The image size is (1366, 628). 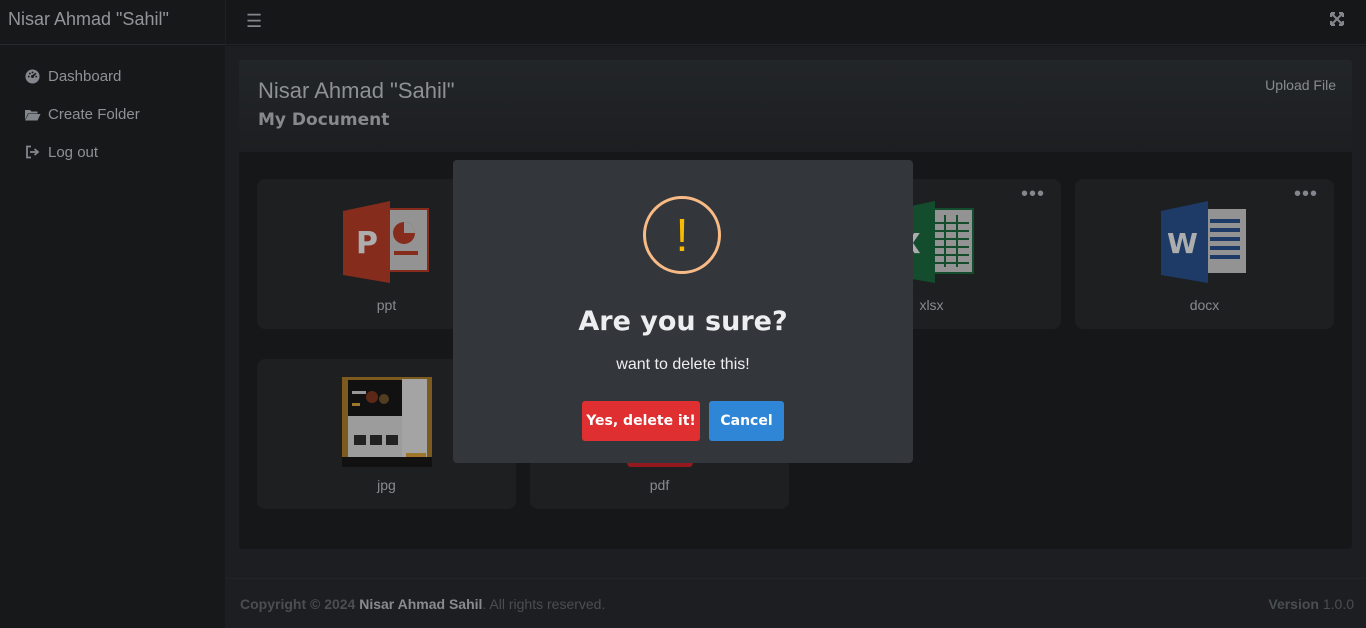 What do you see at coordinates (683, 364) in the screenshot?
I see `dialog-message: want to delete this!` at bounding box center [683, 364].